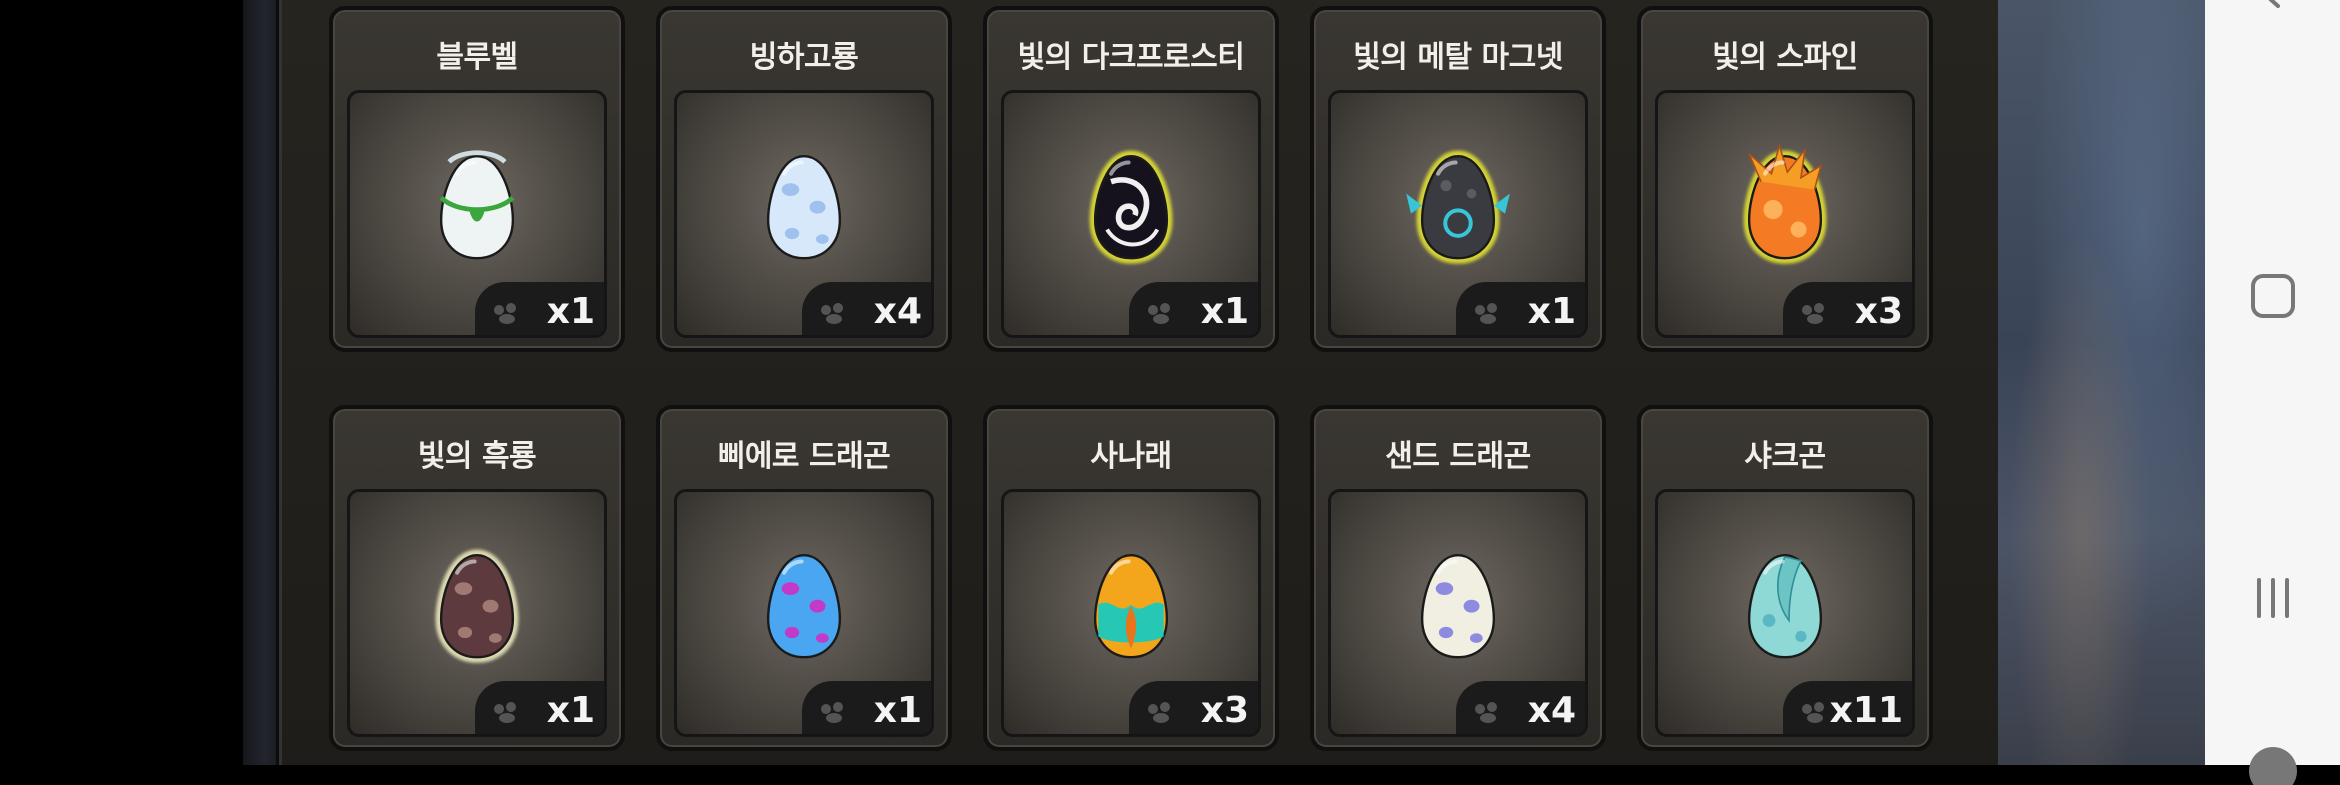  I want to click on android-nav-bar, so click(2272, 392).